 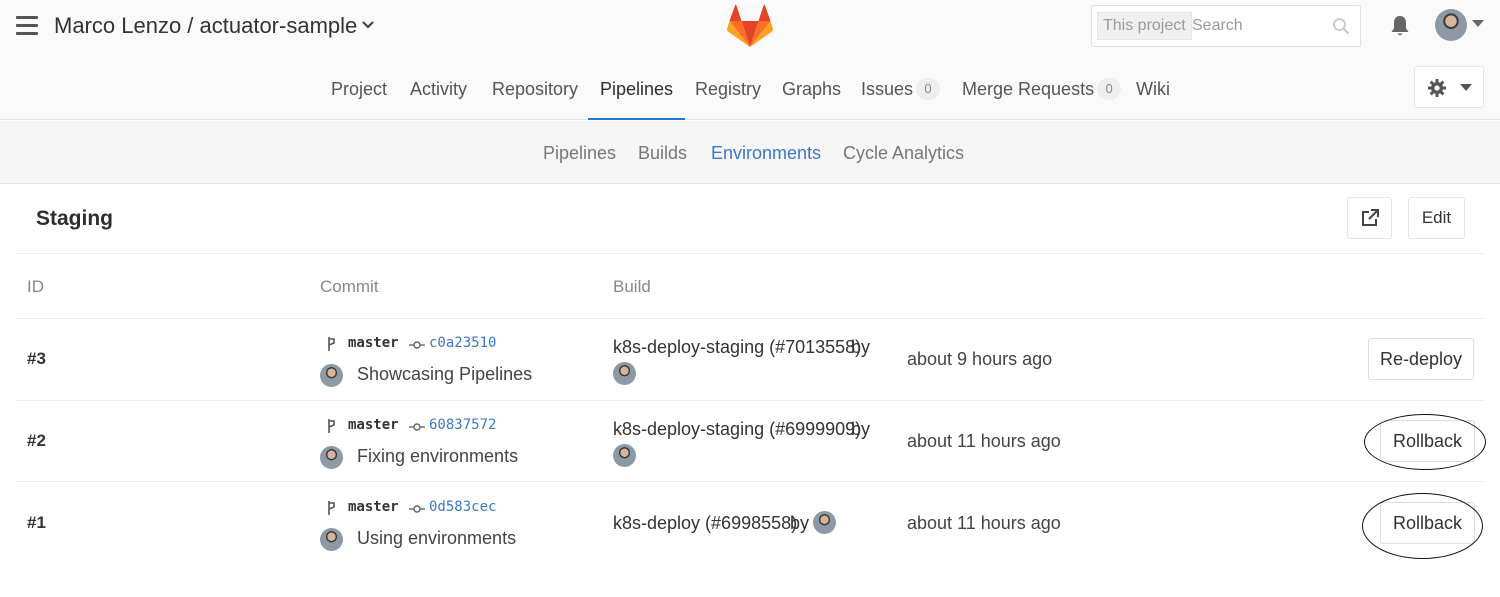 I want to click on issues-count-badge: 0, so click(x=928, y=89).